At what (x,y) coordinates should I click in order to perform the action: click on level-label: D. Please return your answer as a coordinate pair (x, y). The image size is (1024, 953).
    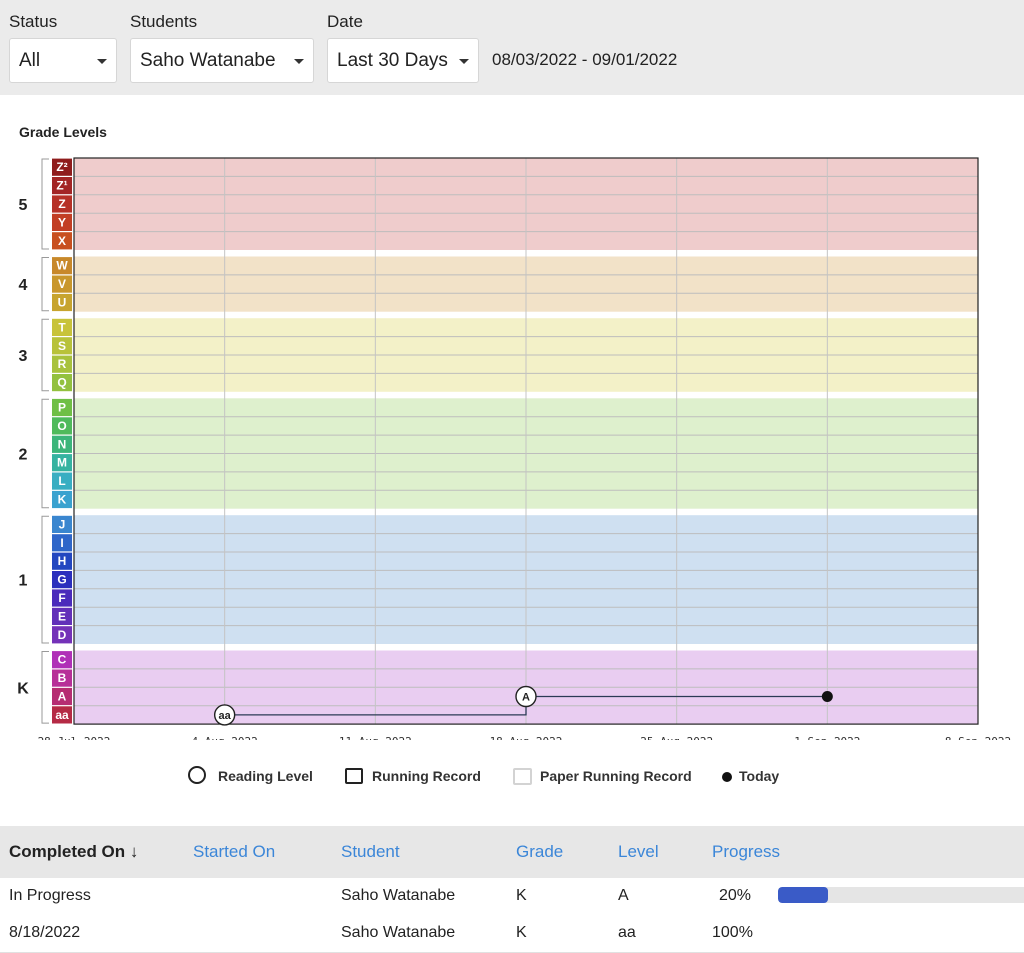
    Looking at the image, I should click on (62, 635).